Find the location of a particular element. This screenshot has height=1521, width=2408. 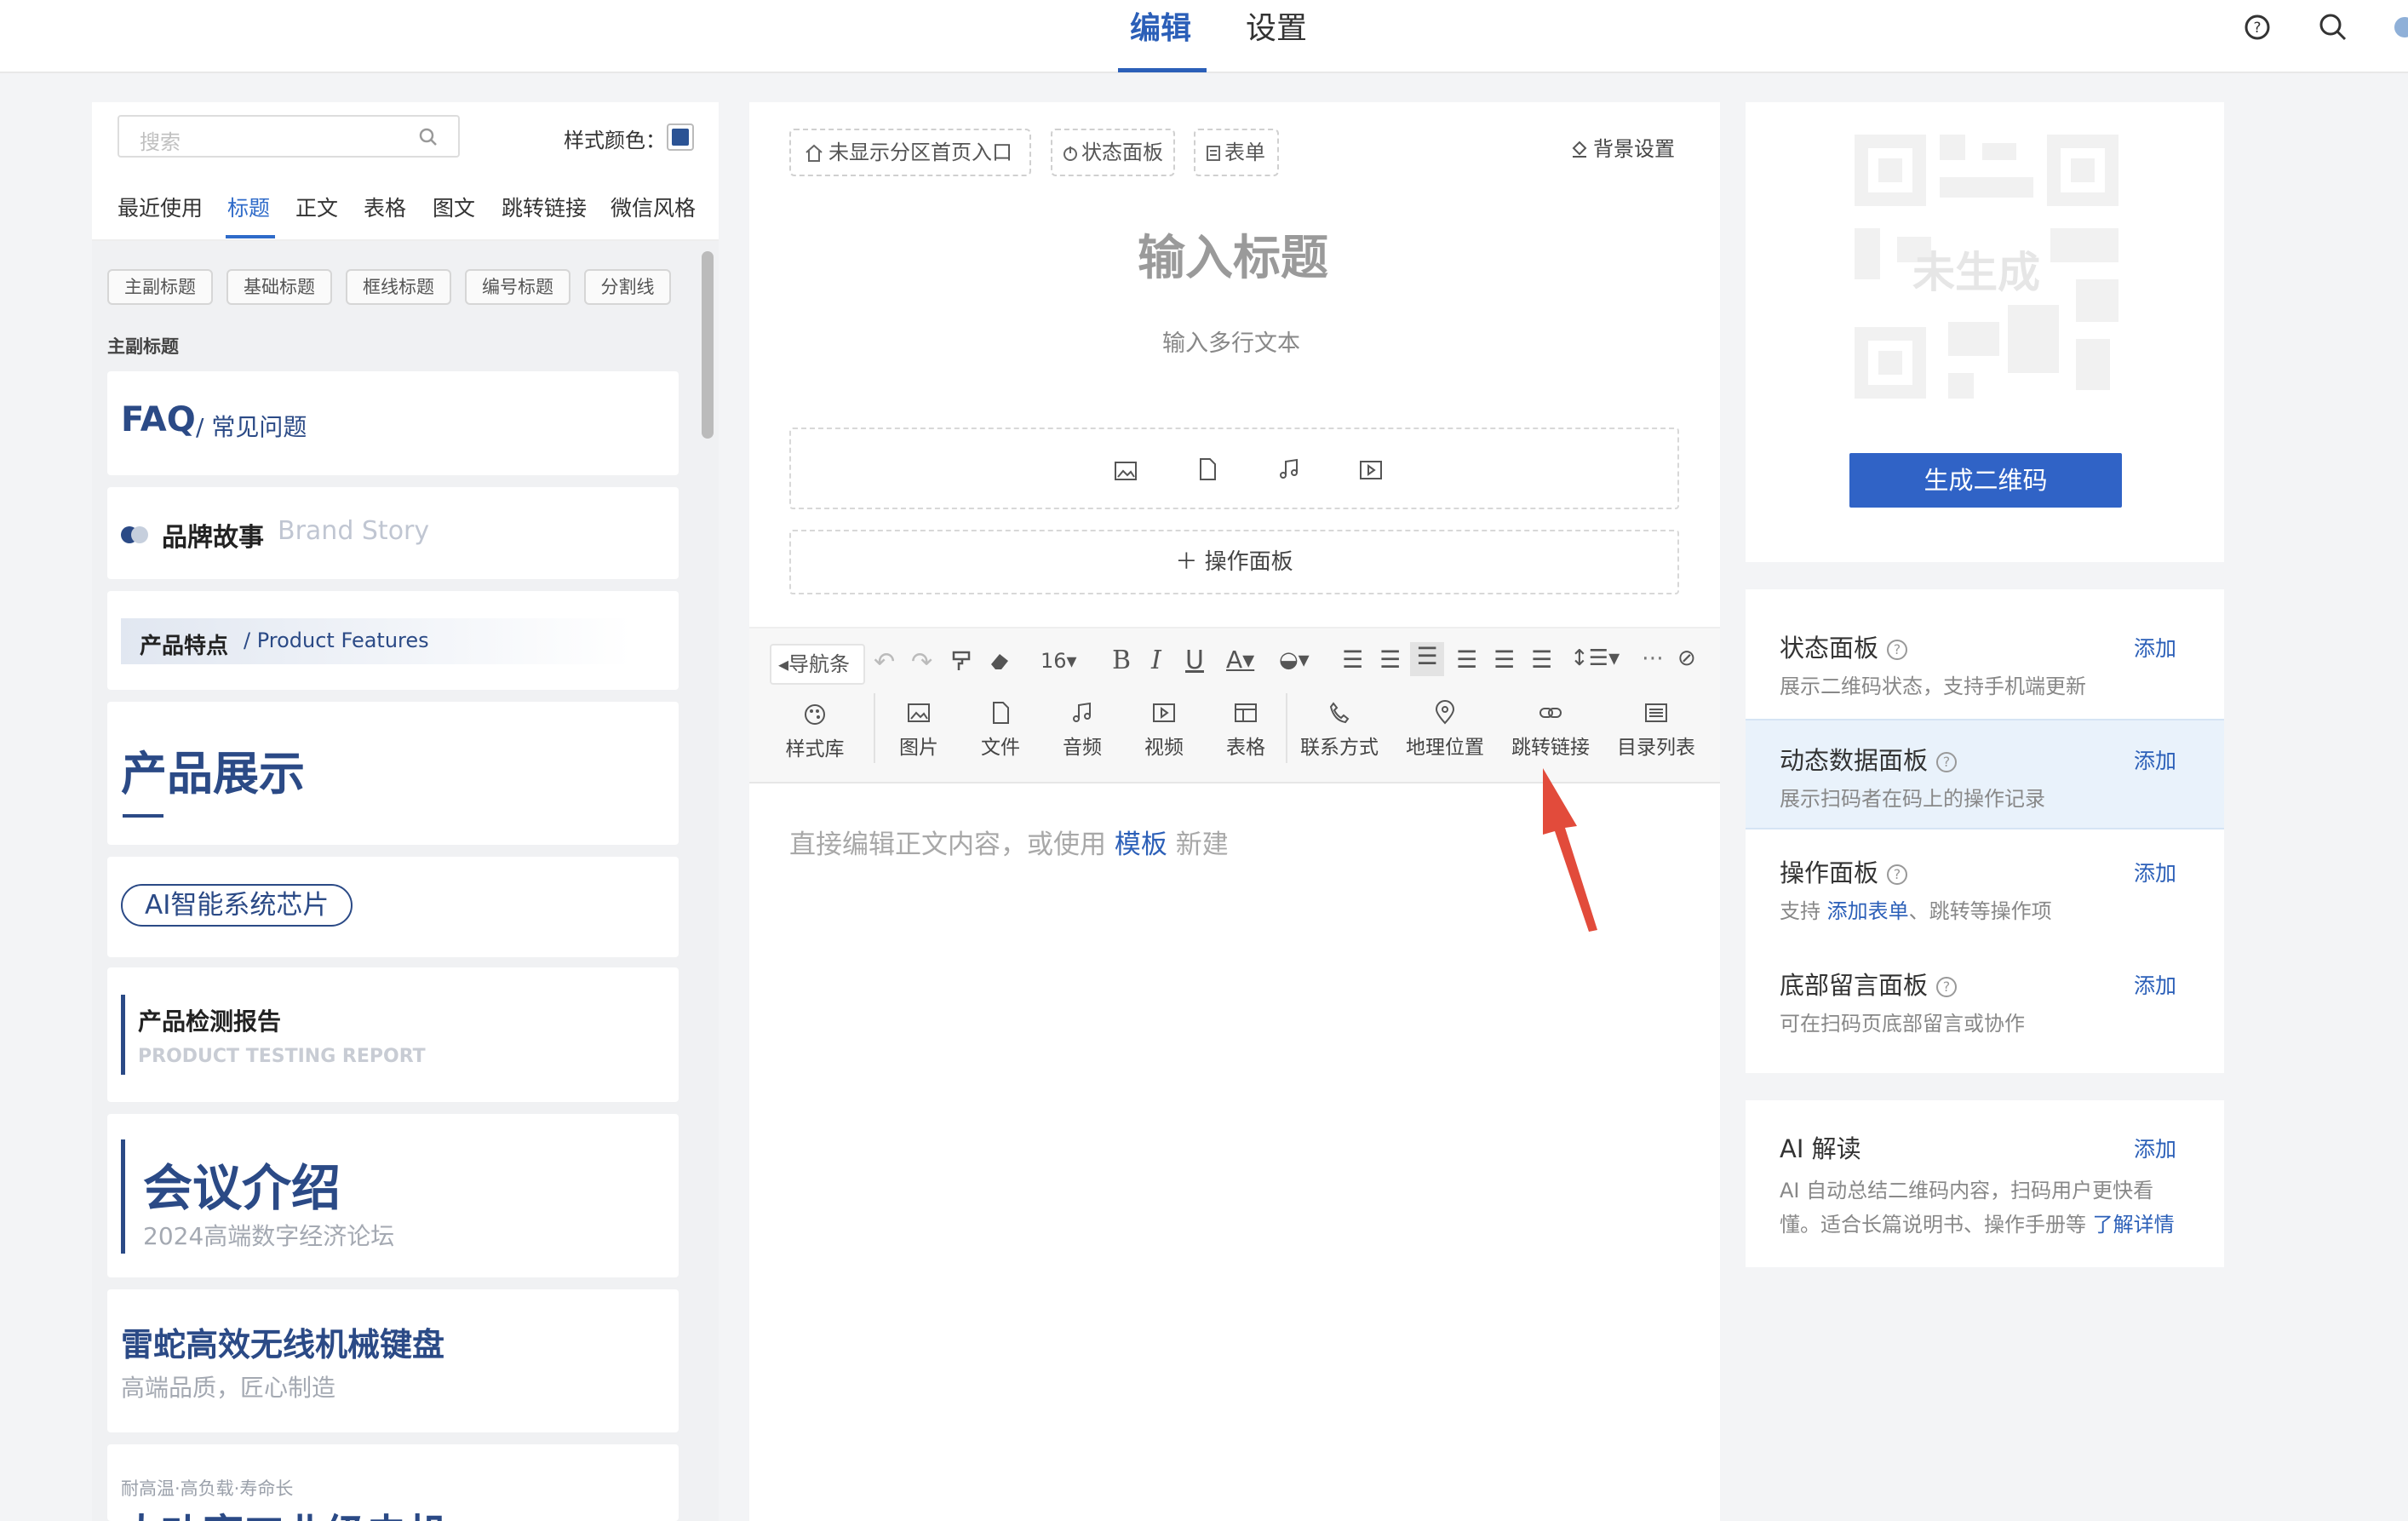

operation-panel-title-text: 操作面板 is located at coordinates (1829, 872).